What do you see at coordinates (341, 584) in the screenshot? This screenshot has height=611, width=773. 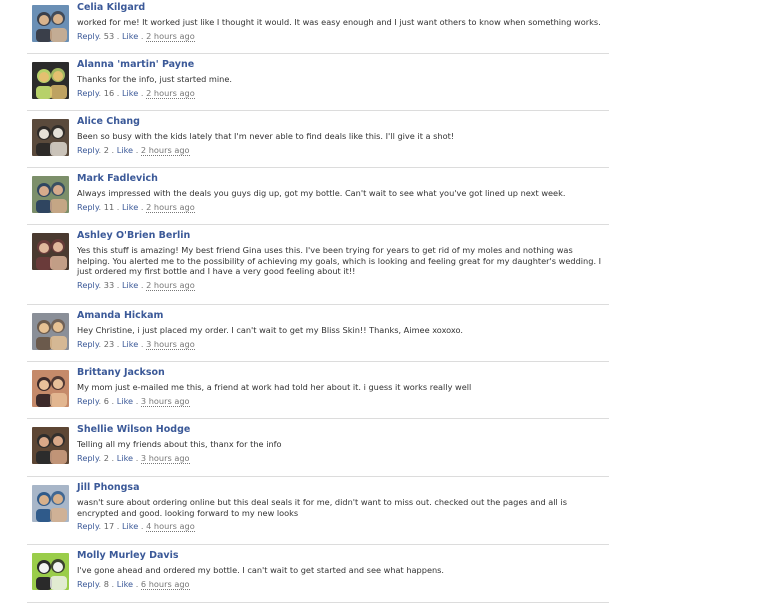 I see `comment-meta: Reply. 8 . Like . 6 hours ago` at bounding box center [341, 584].